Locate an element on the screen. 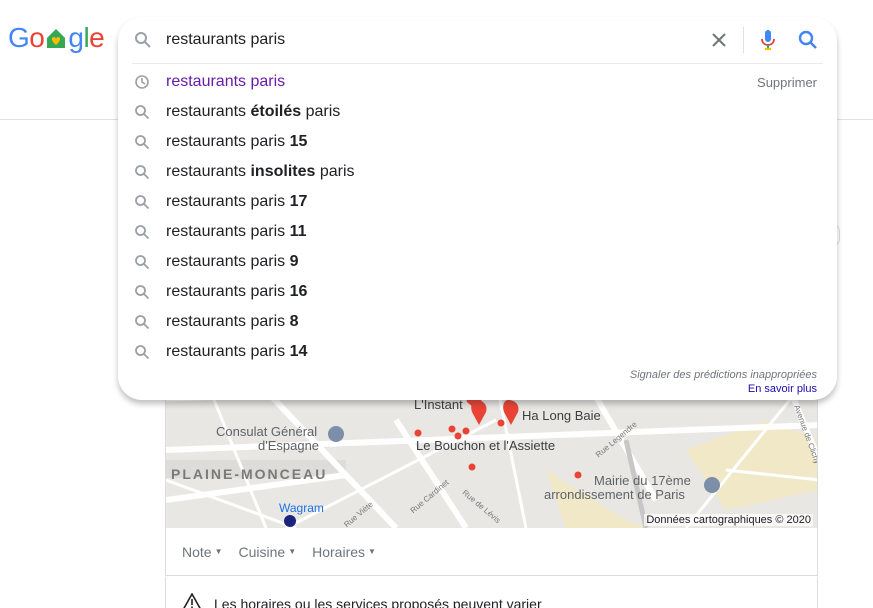  suggestion-item: restaurants paris 16 is located at coordinates (477, 292).